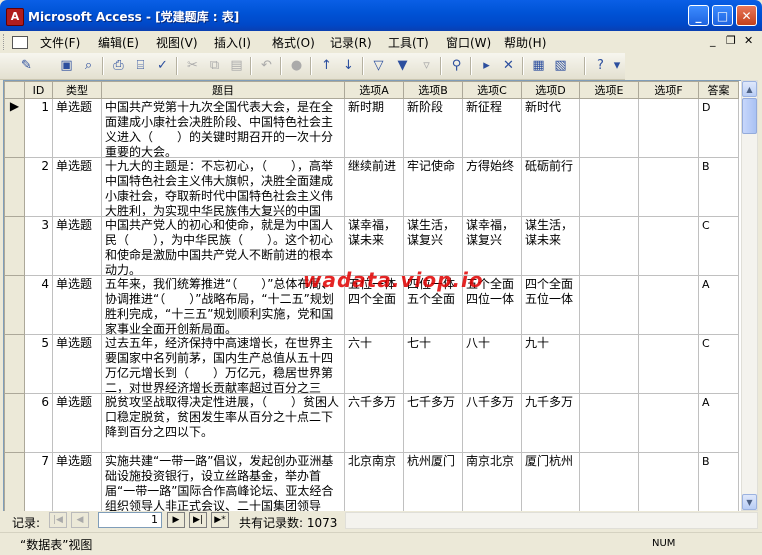 This screenshot has height=555, width=762. What do you see at coordinates (77, 90) in the screenshot?
I see `column-header: 类型` at bounding box center [77, 90].